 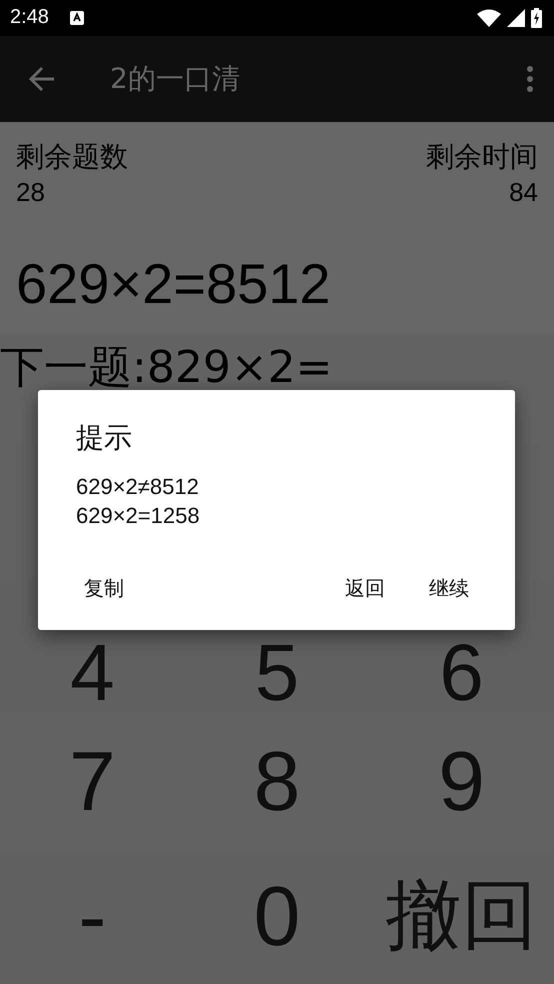 What do you see at coordinates (29, 18) in the screenshot?
I see `status-time: 2:48` at bounding box center [29, 18].